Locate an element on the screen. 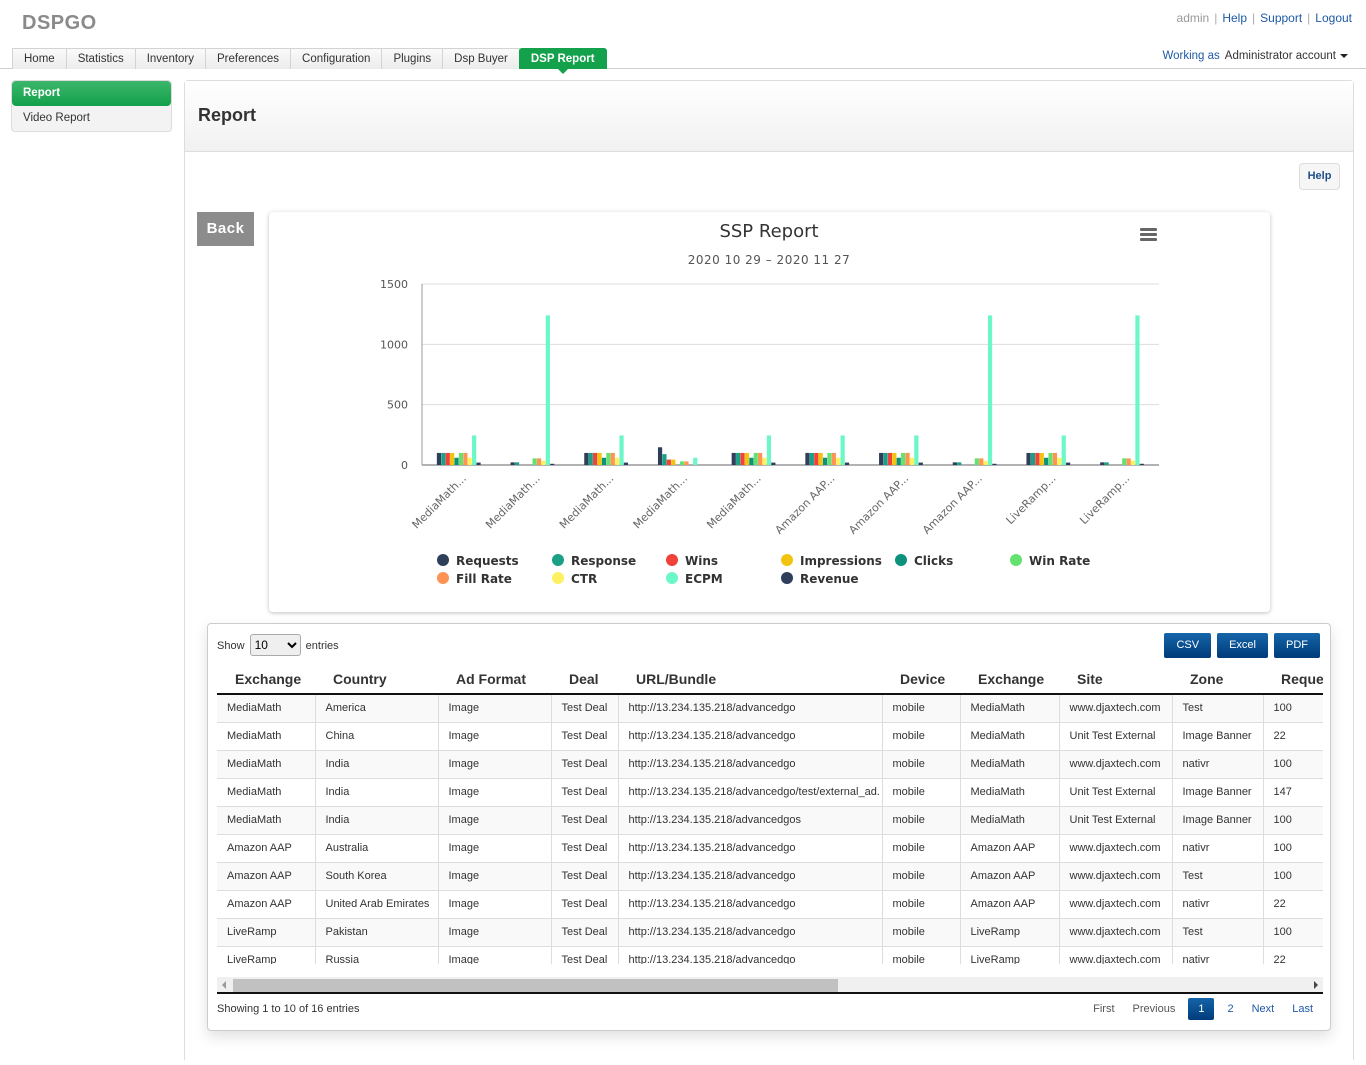  hamburger-menu-icon is located at coordinates (1148, 234).